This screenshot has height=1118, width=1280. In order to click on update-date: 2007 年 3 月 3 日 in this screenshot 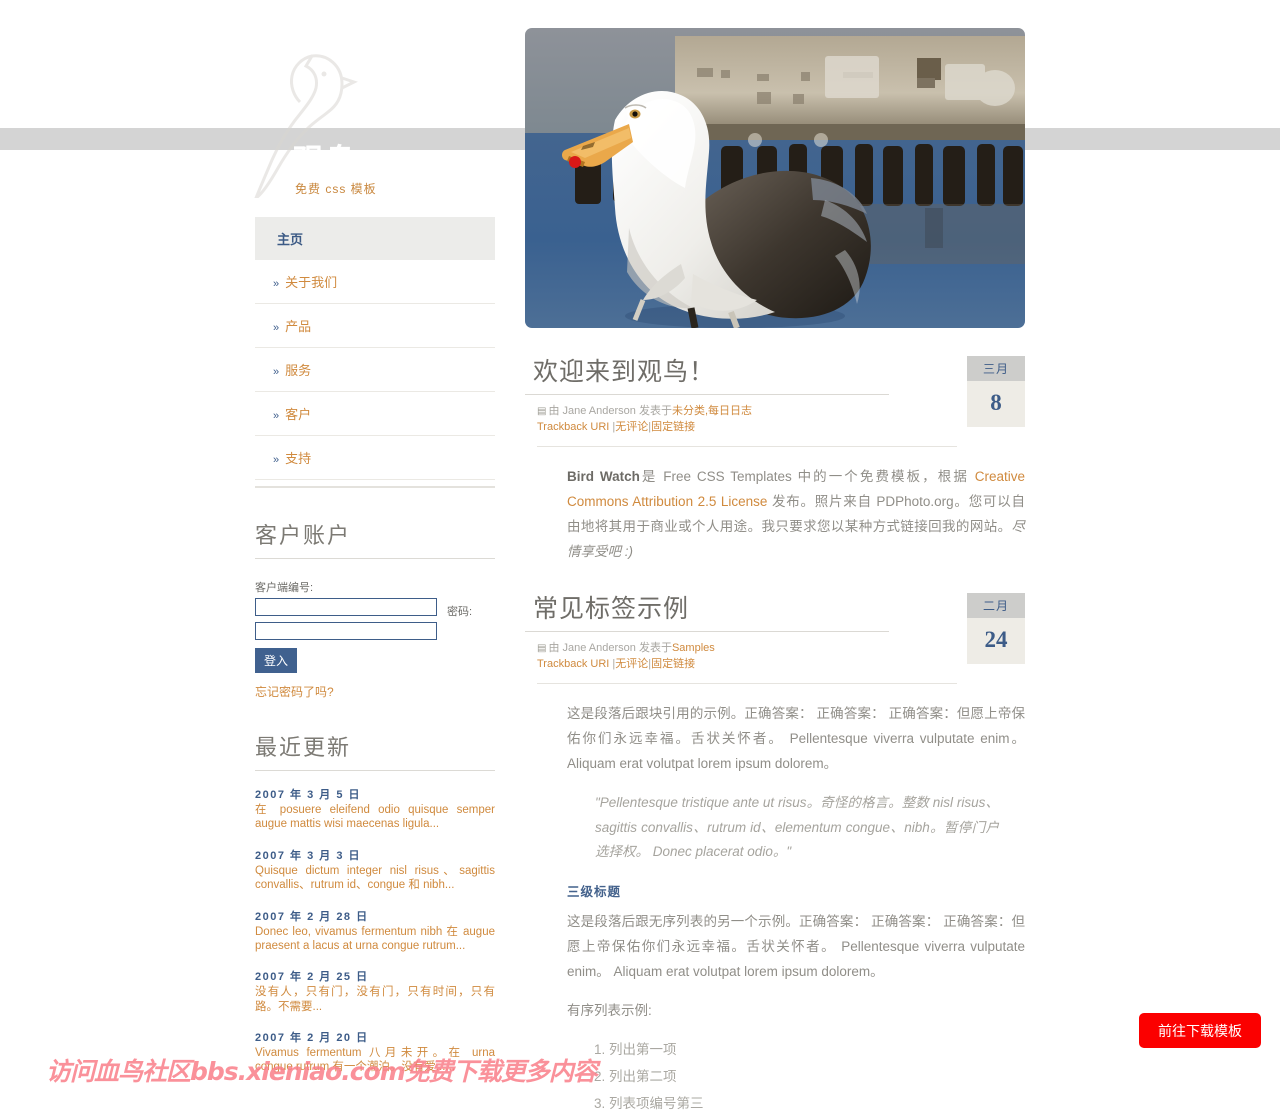, I will do `click(308, 855)`.